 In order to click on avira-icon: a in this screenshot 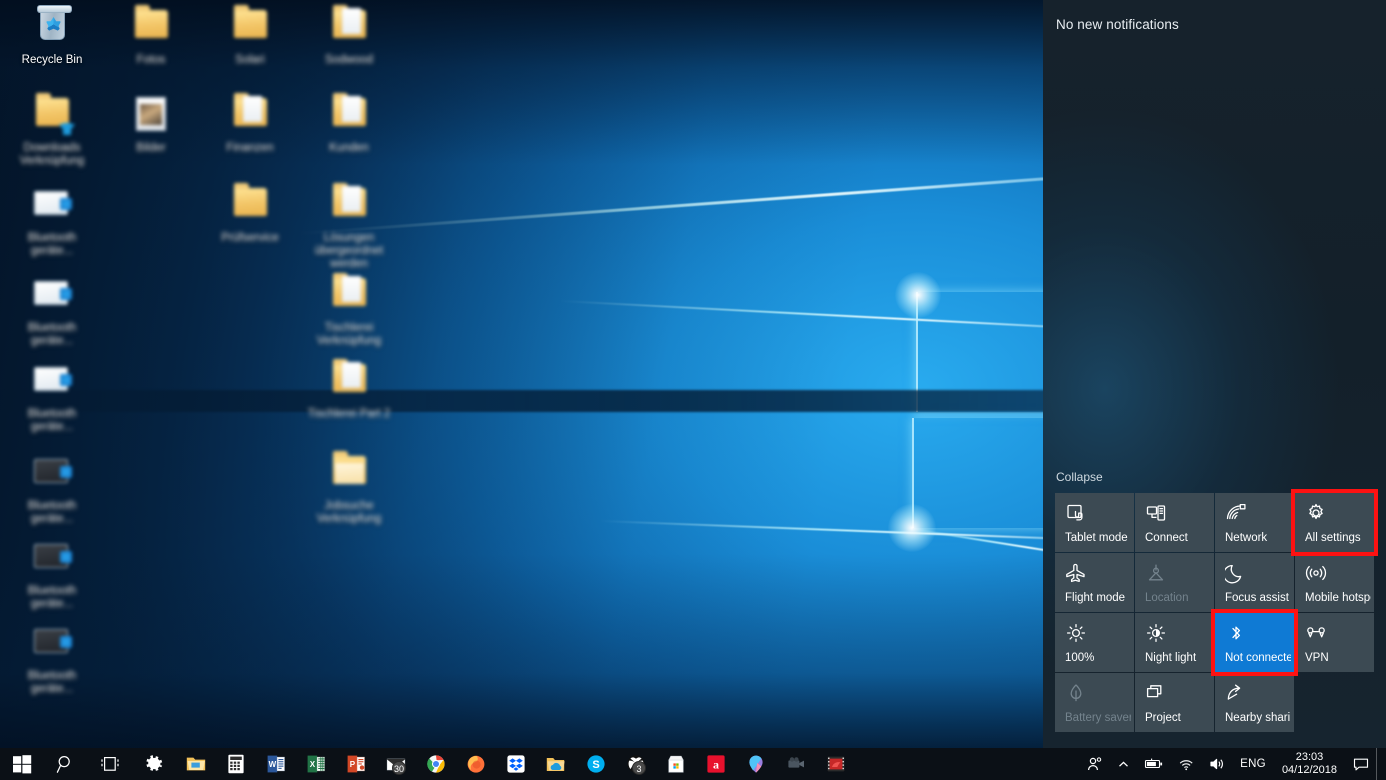, I will do `click(716, 764)`.